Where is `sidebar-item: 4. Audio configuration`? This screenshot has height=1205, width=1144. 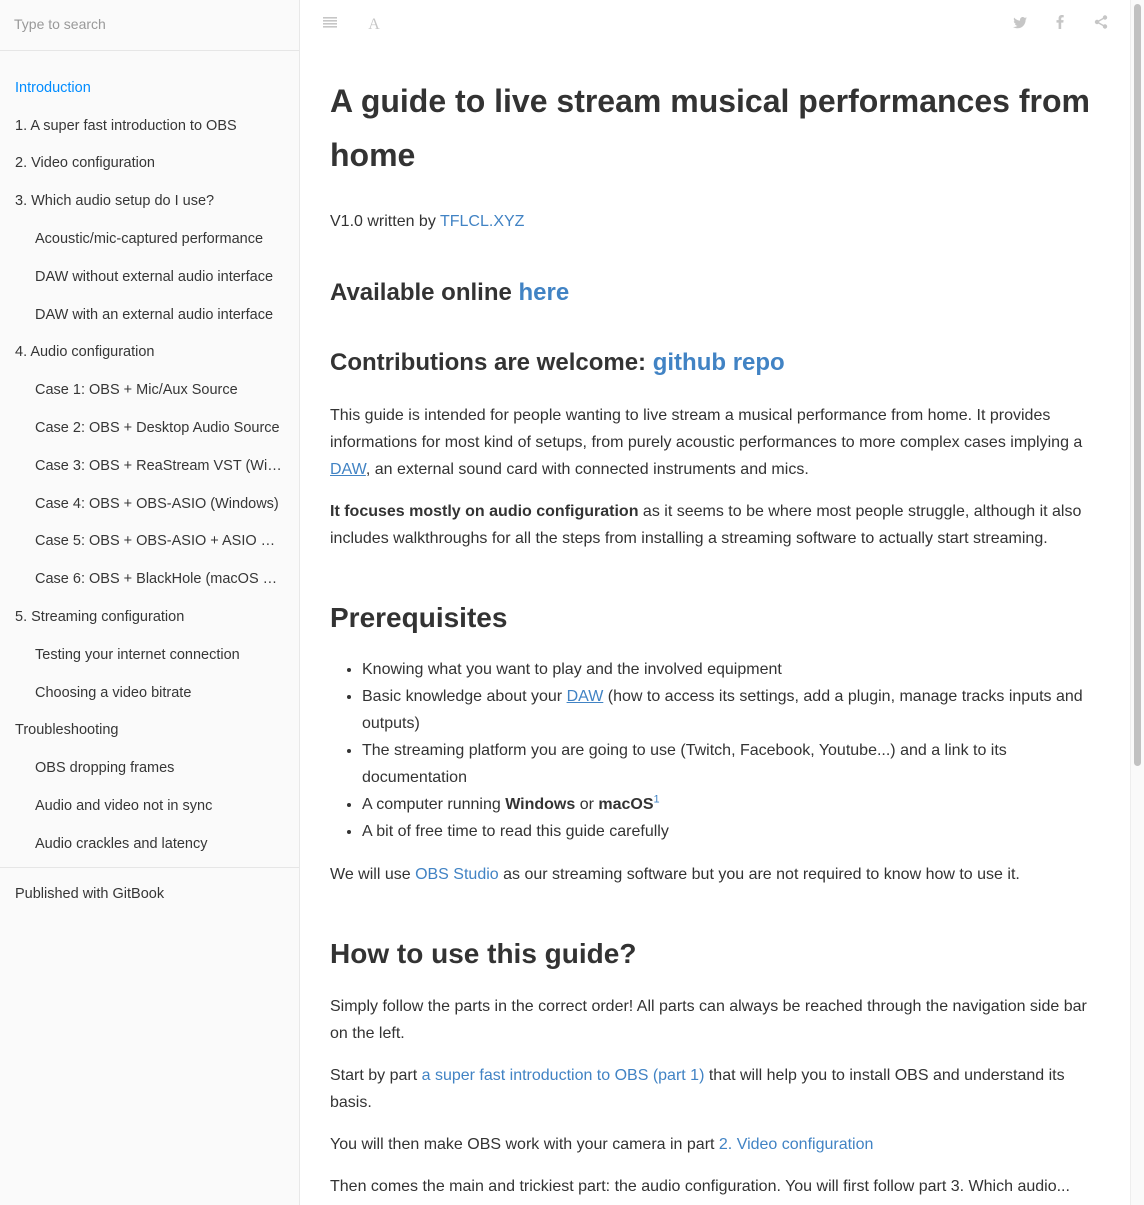
sidebar-item: 4. Audio configuration is located at coordinates (149, 353).